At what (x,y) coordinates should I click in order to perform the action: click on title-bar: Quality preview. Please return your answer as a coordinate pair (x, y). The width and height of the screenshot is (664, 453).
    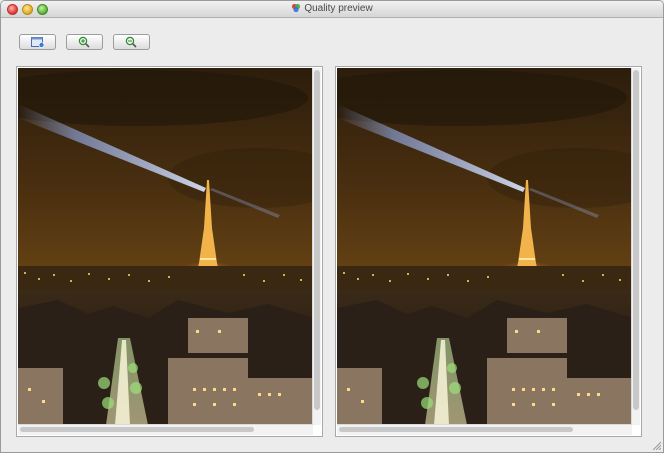
    Looking at the image, I should click on (332, 9).